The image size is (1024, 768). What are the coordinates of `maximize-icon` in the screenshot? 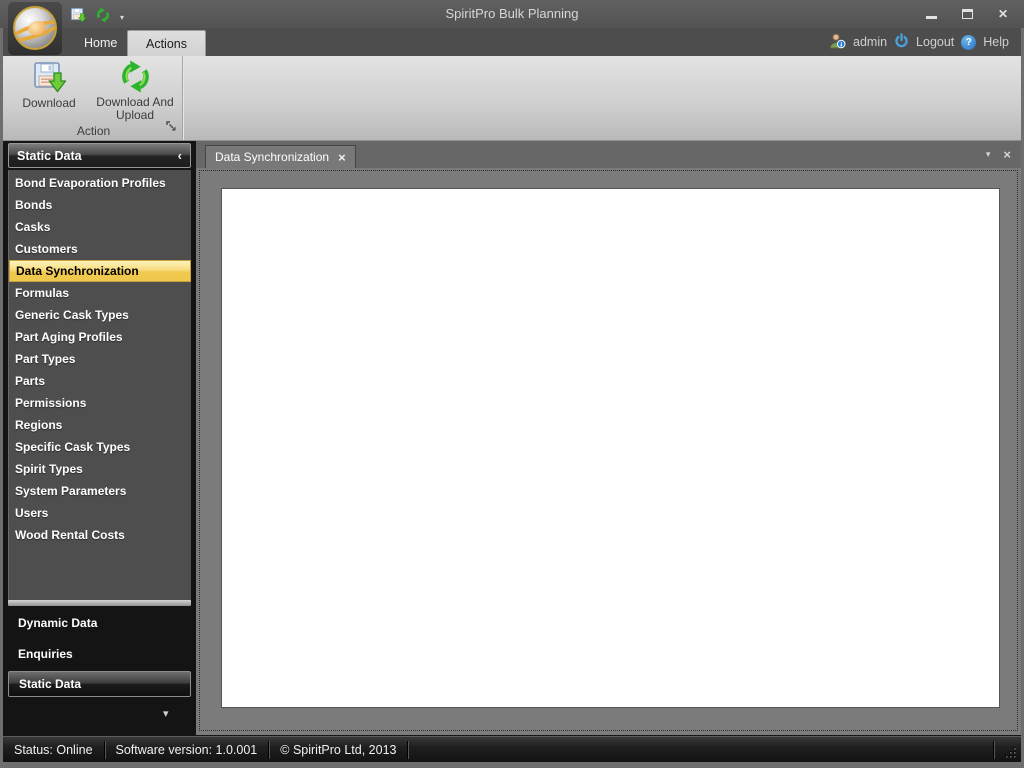 It's located at (967, 14).